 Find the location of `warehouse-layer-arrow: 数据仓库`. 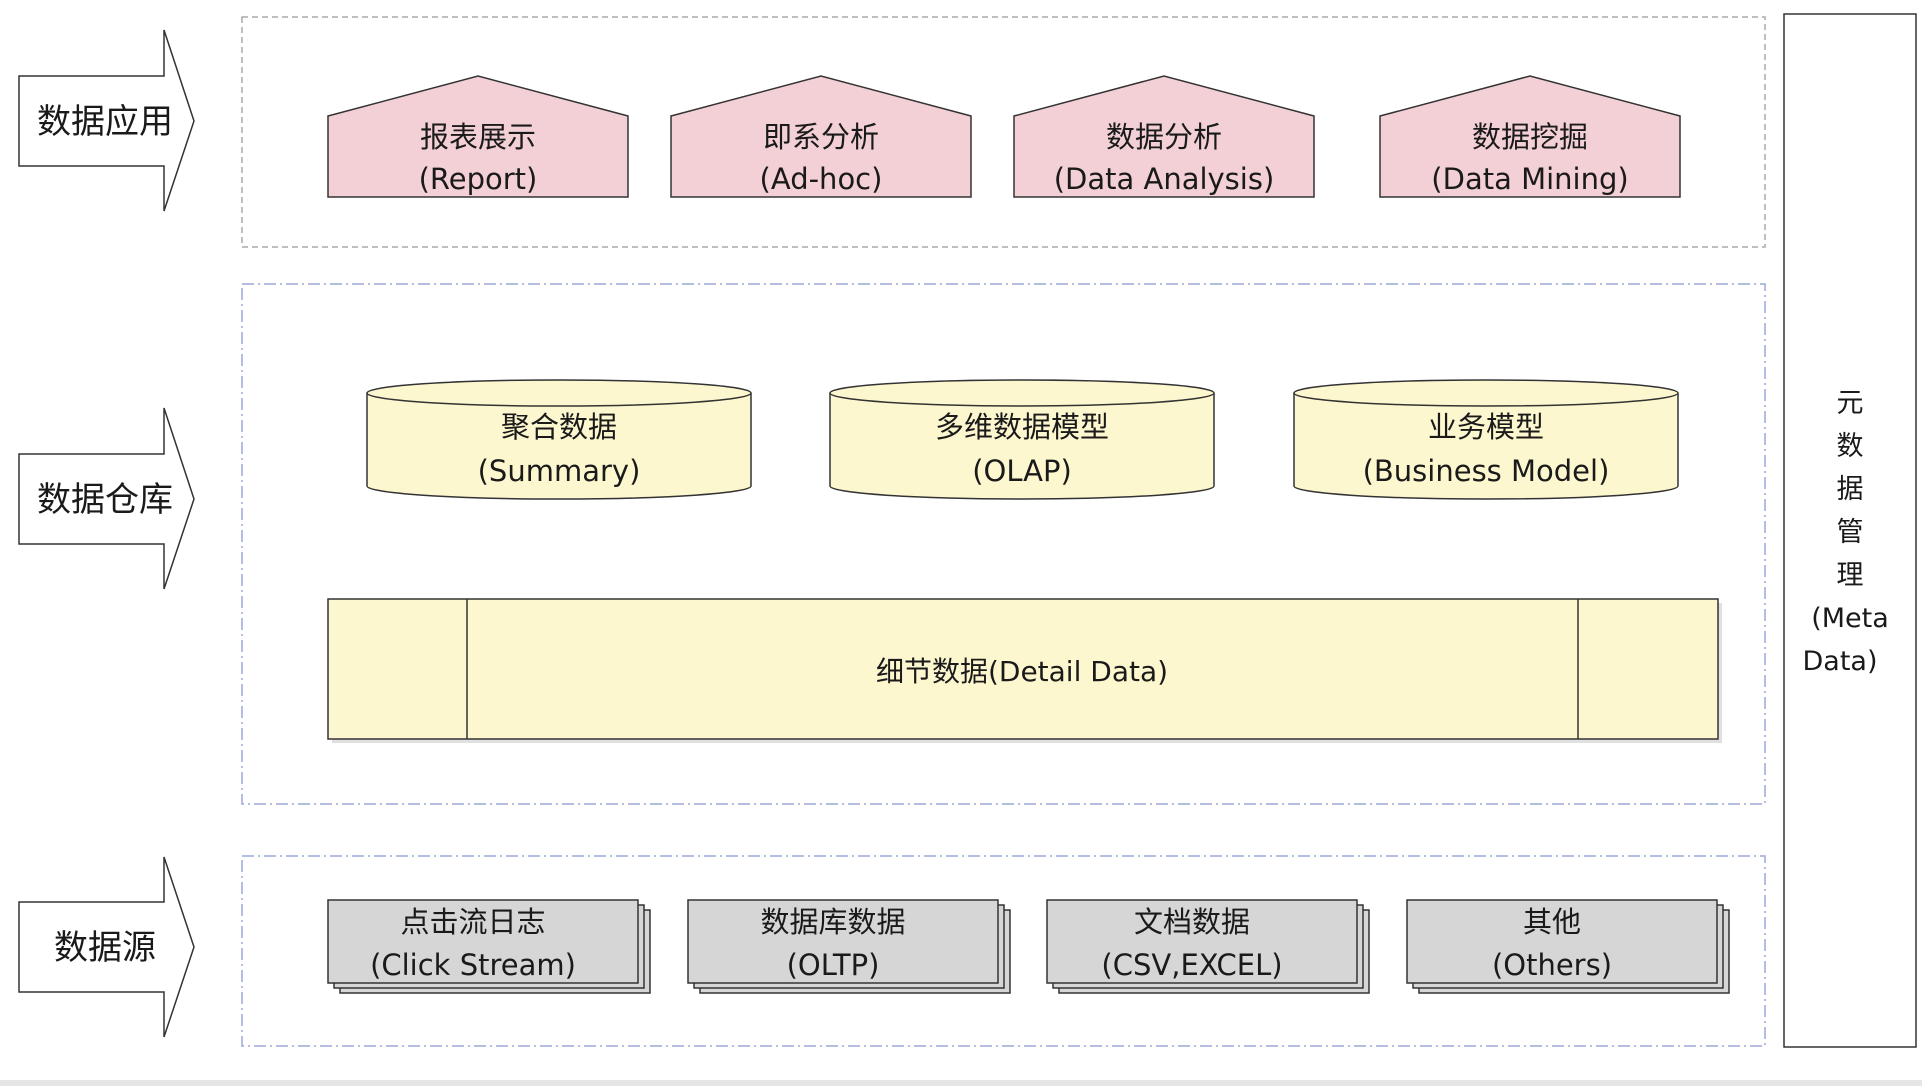

warehouse-layer-arrow: 数据仓库 is located at coordinates (106, 498).